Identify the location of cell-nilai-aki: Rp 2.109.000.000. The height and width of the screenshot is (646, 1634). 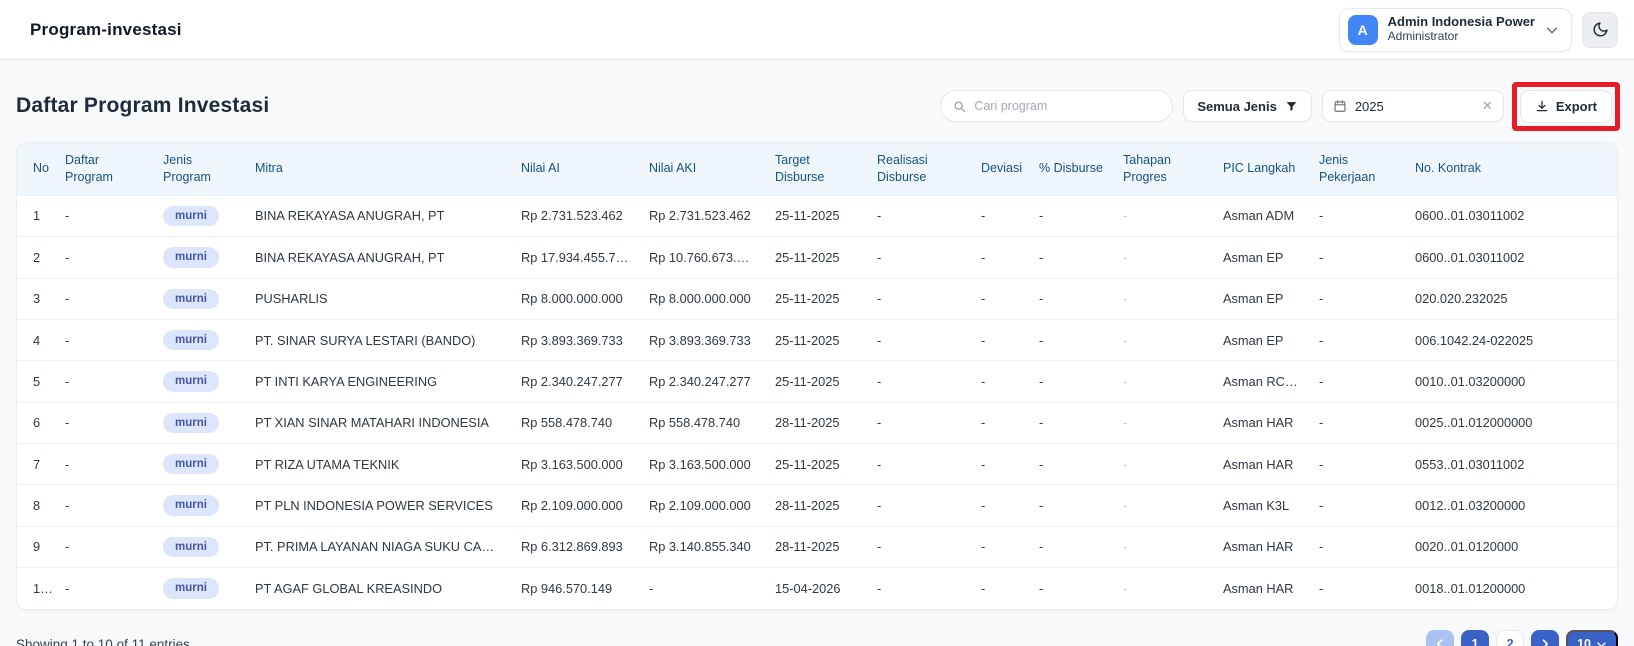
(702, 505).